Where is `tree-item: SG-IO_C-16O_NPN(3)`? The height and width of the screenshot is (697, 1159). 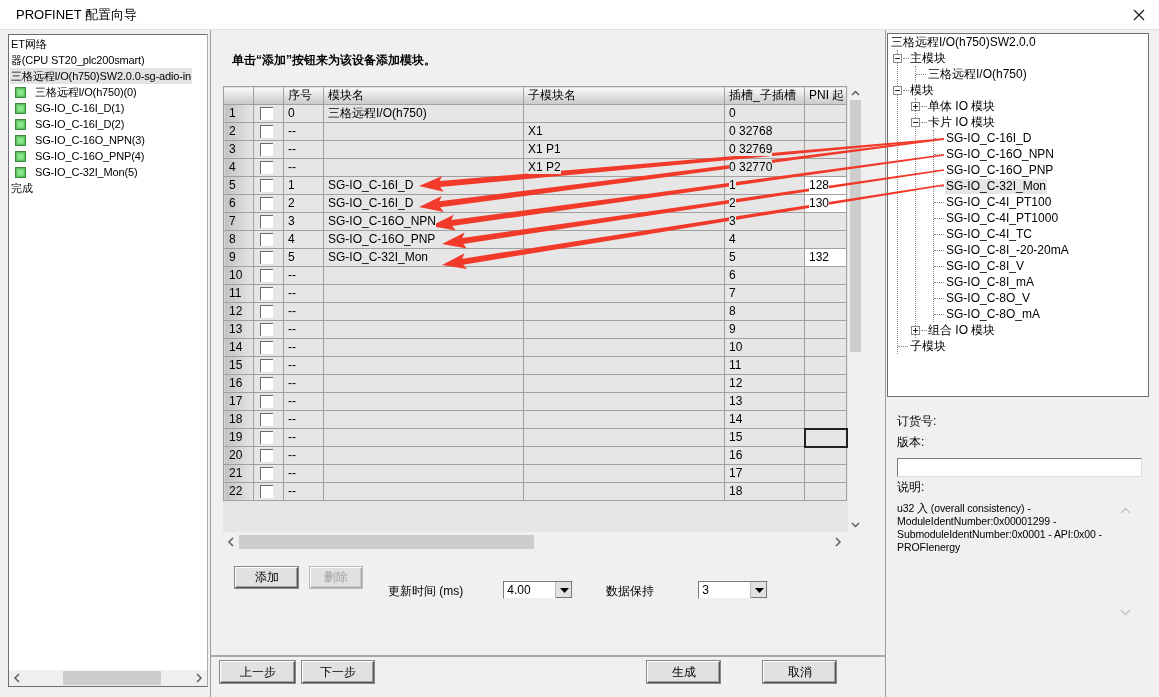 tree-item: SG-IO_C-16O_NPN(3) is located at coordinates (90, 140).